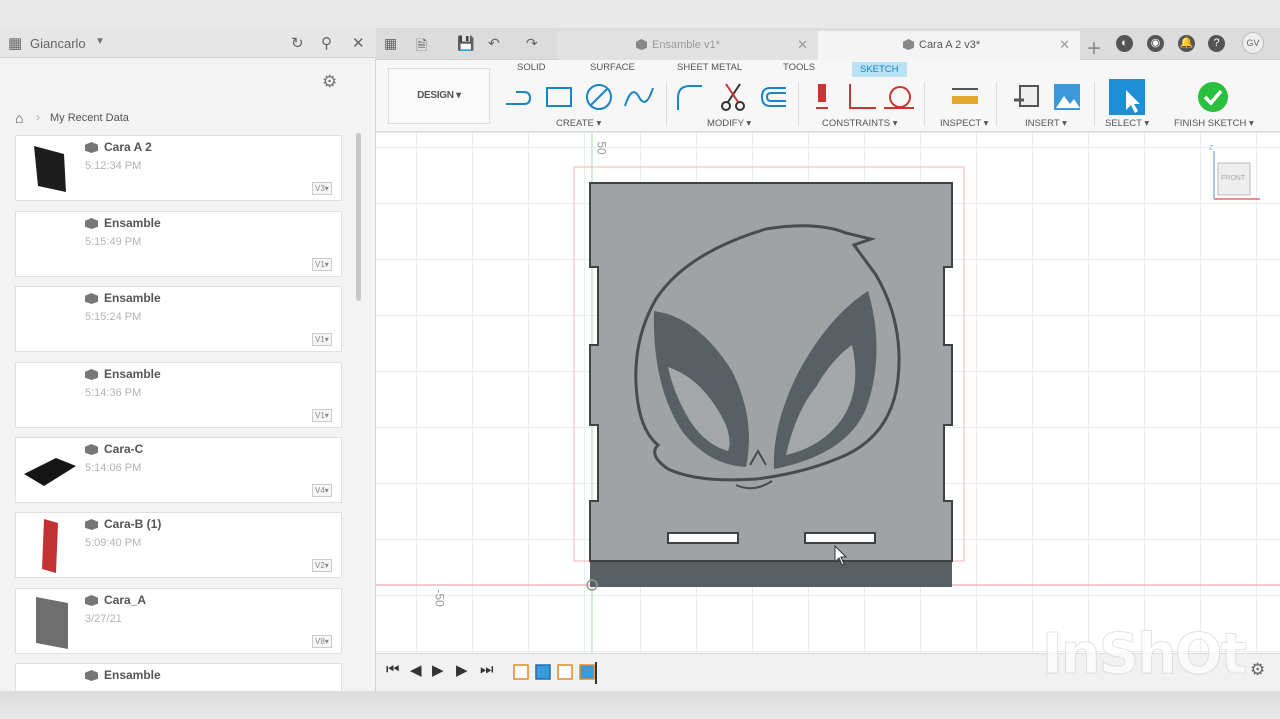  What do you see at coordinates (113, 468) in the screenshot?
I see `file-time: 5:14:06 PM` at bounding box center [113, 468].